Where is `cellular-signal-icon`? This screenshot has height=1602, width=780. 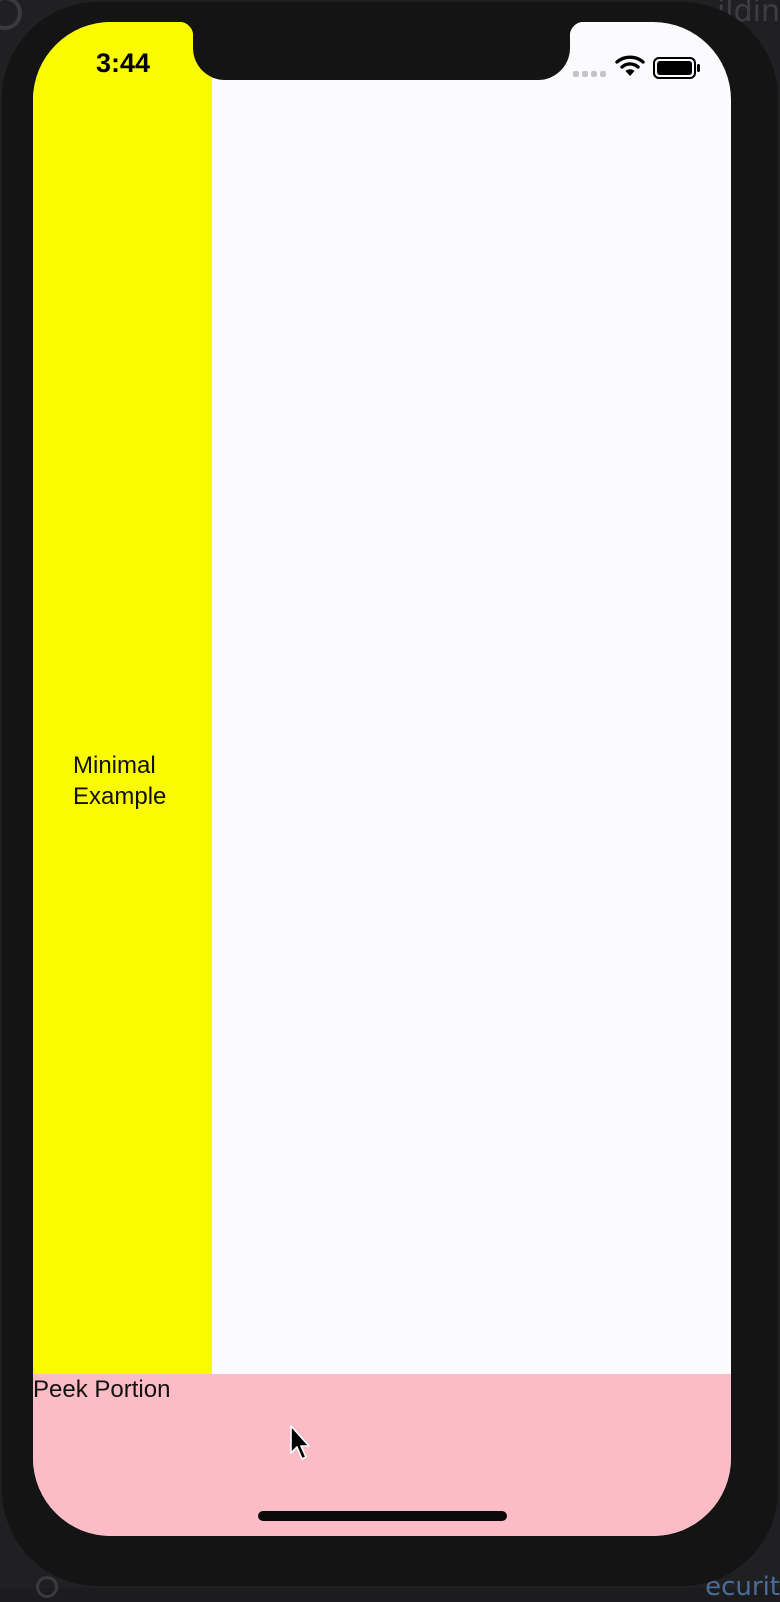
cellular-signal-icon is located at coordinates (590, 75).